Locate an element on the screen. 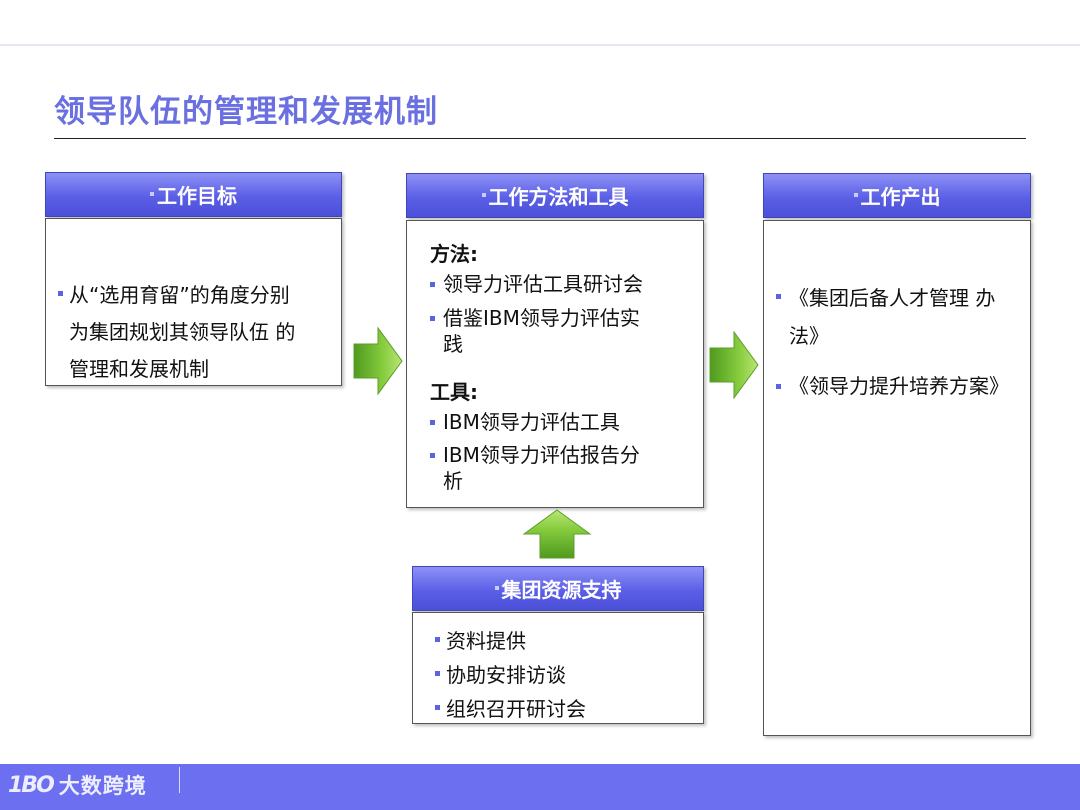  footer-bar: 1BO 大数跨境 is located at coordinates (540, 787).